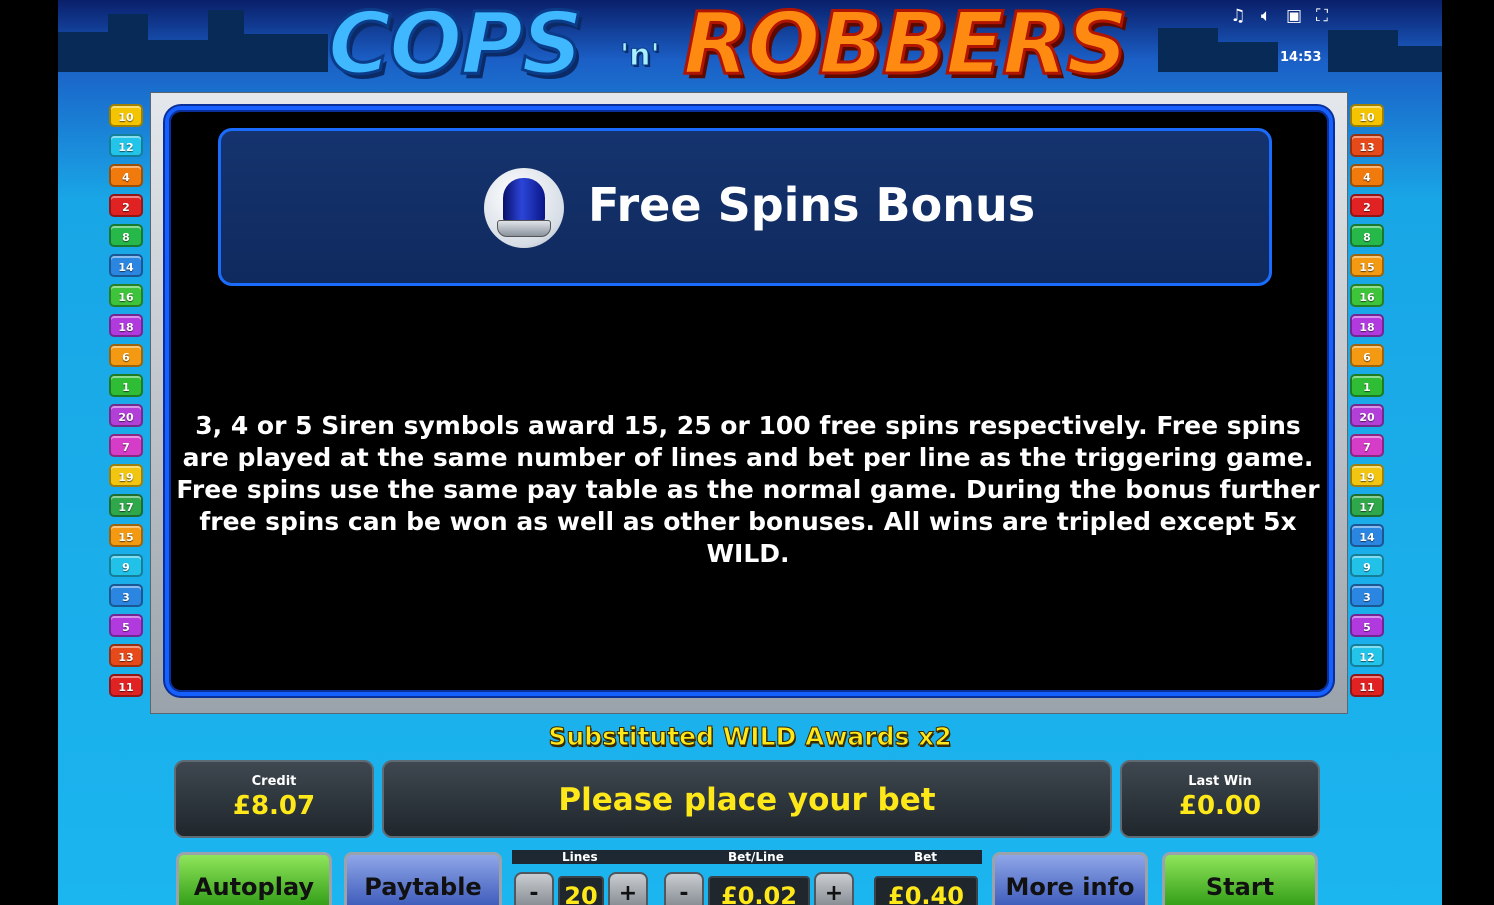 The height and width of the screenshot is (905, 1494). What do you see at coordinates (580, 857) in the screenshot?
I see `lines-label: Lines` at bounding box center [580, 857].